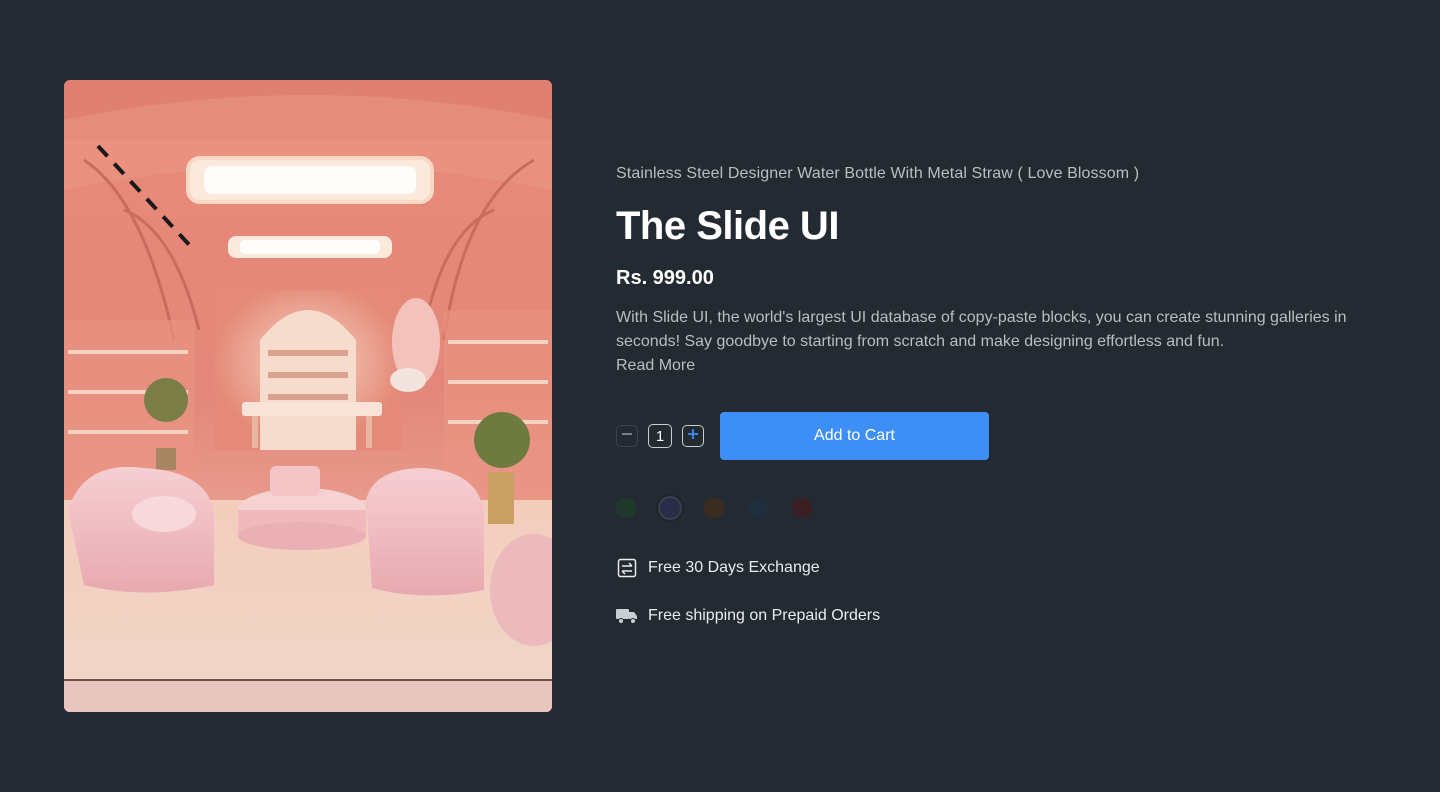  I want to click on truck-icon, so click(627, 616).